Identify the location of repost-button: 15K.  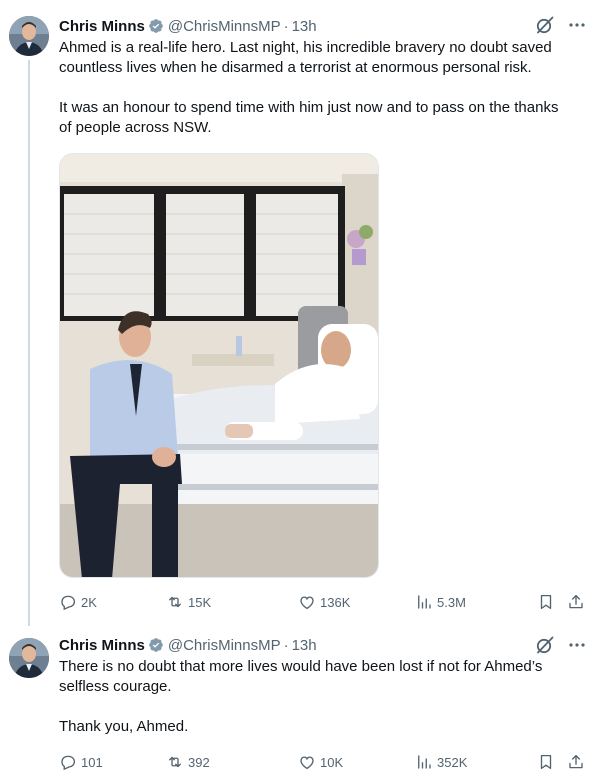
(188, 602).